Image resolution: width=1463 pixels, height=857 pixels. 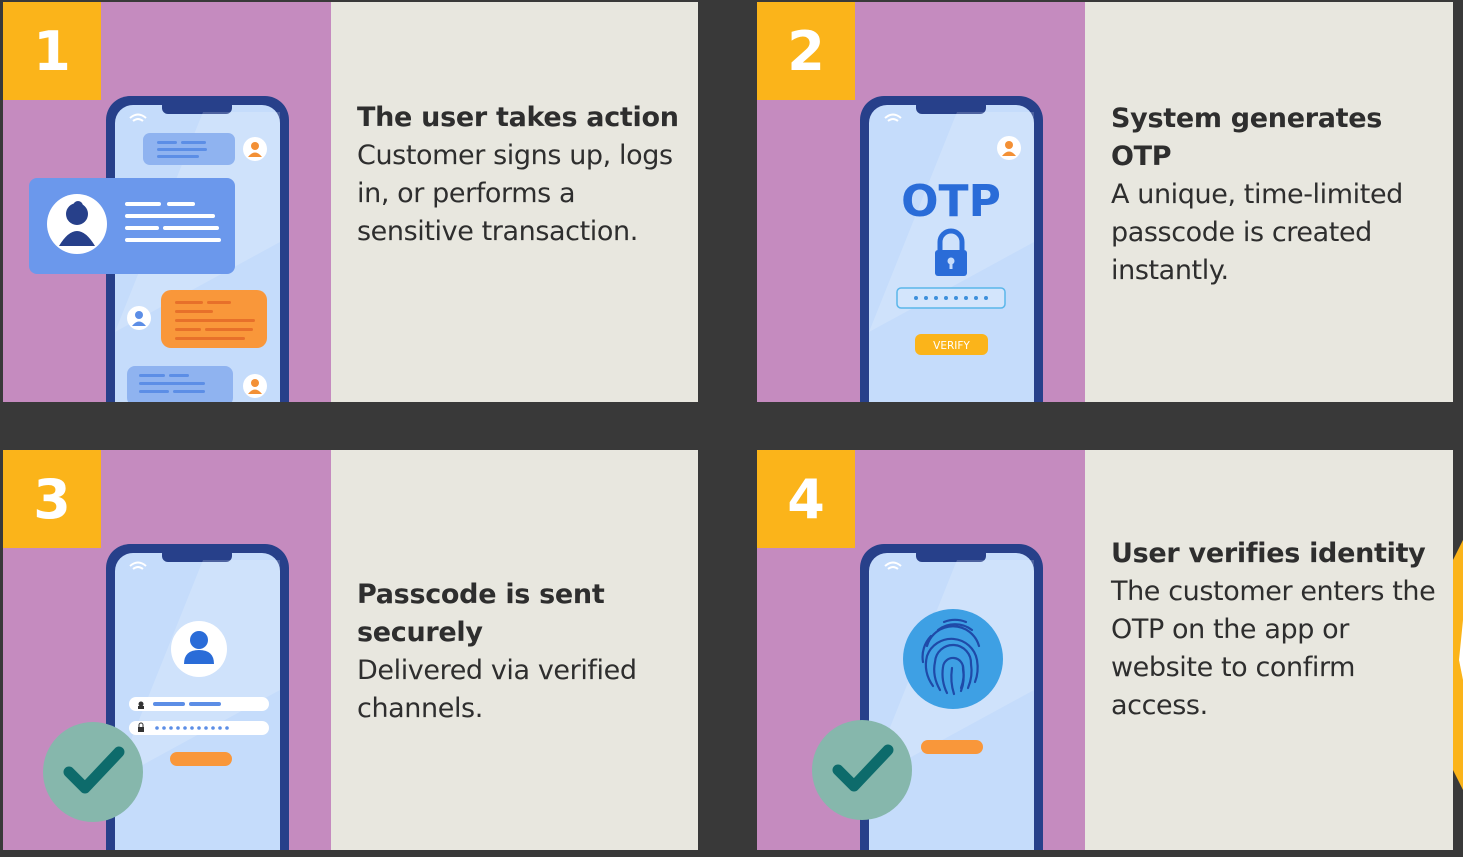 What do you see at coordinates (953, 659) in the screenshot?
I see `fingerprint-icon` at bounding box center [953, 659].